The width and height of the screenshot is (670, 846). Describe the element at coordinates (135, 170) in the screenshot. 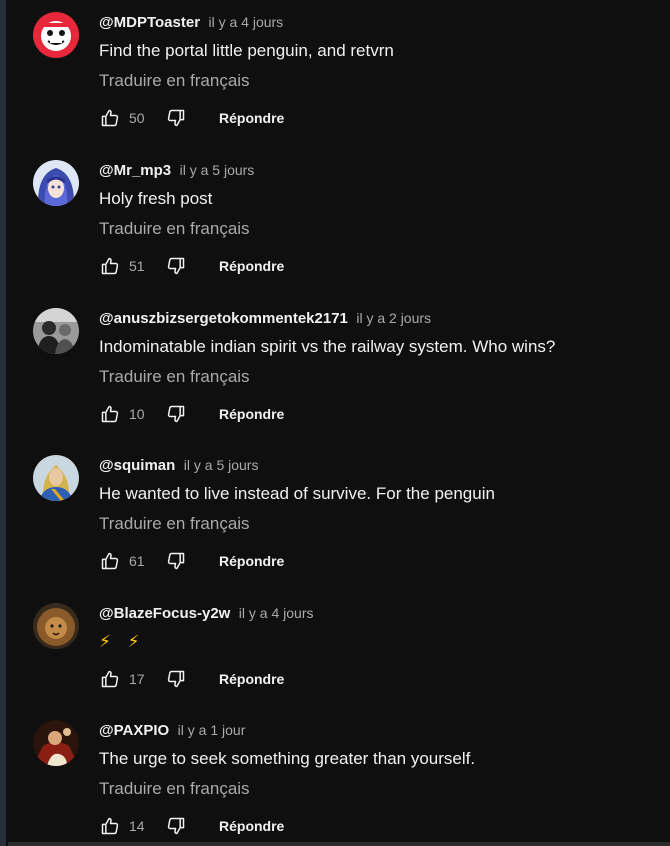

I see `comment-author: @Mr_mp3` at that location.